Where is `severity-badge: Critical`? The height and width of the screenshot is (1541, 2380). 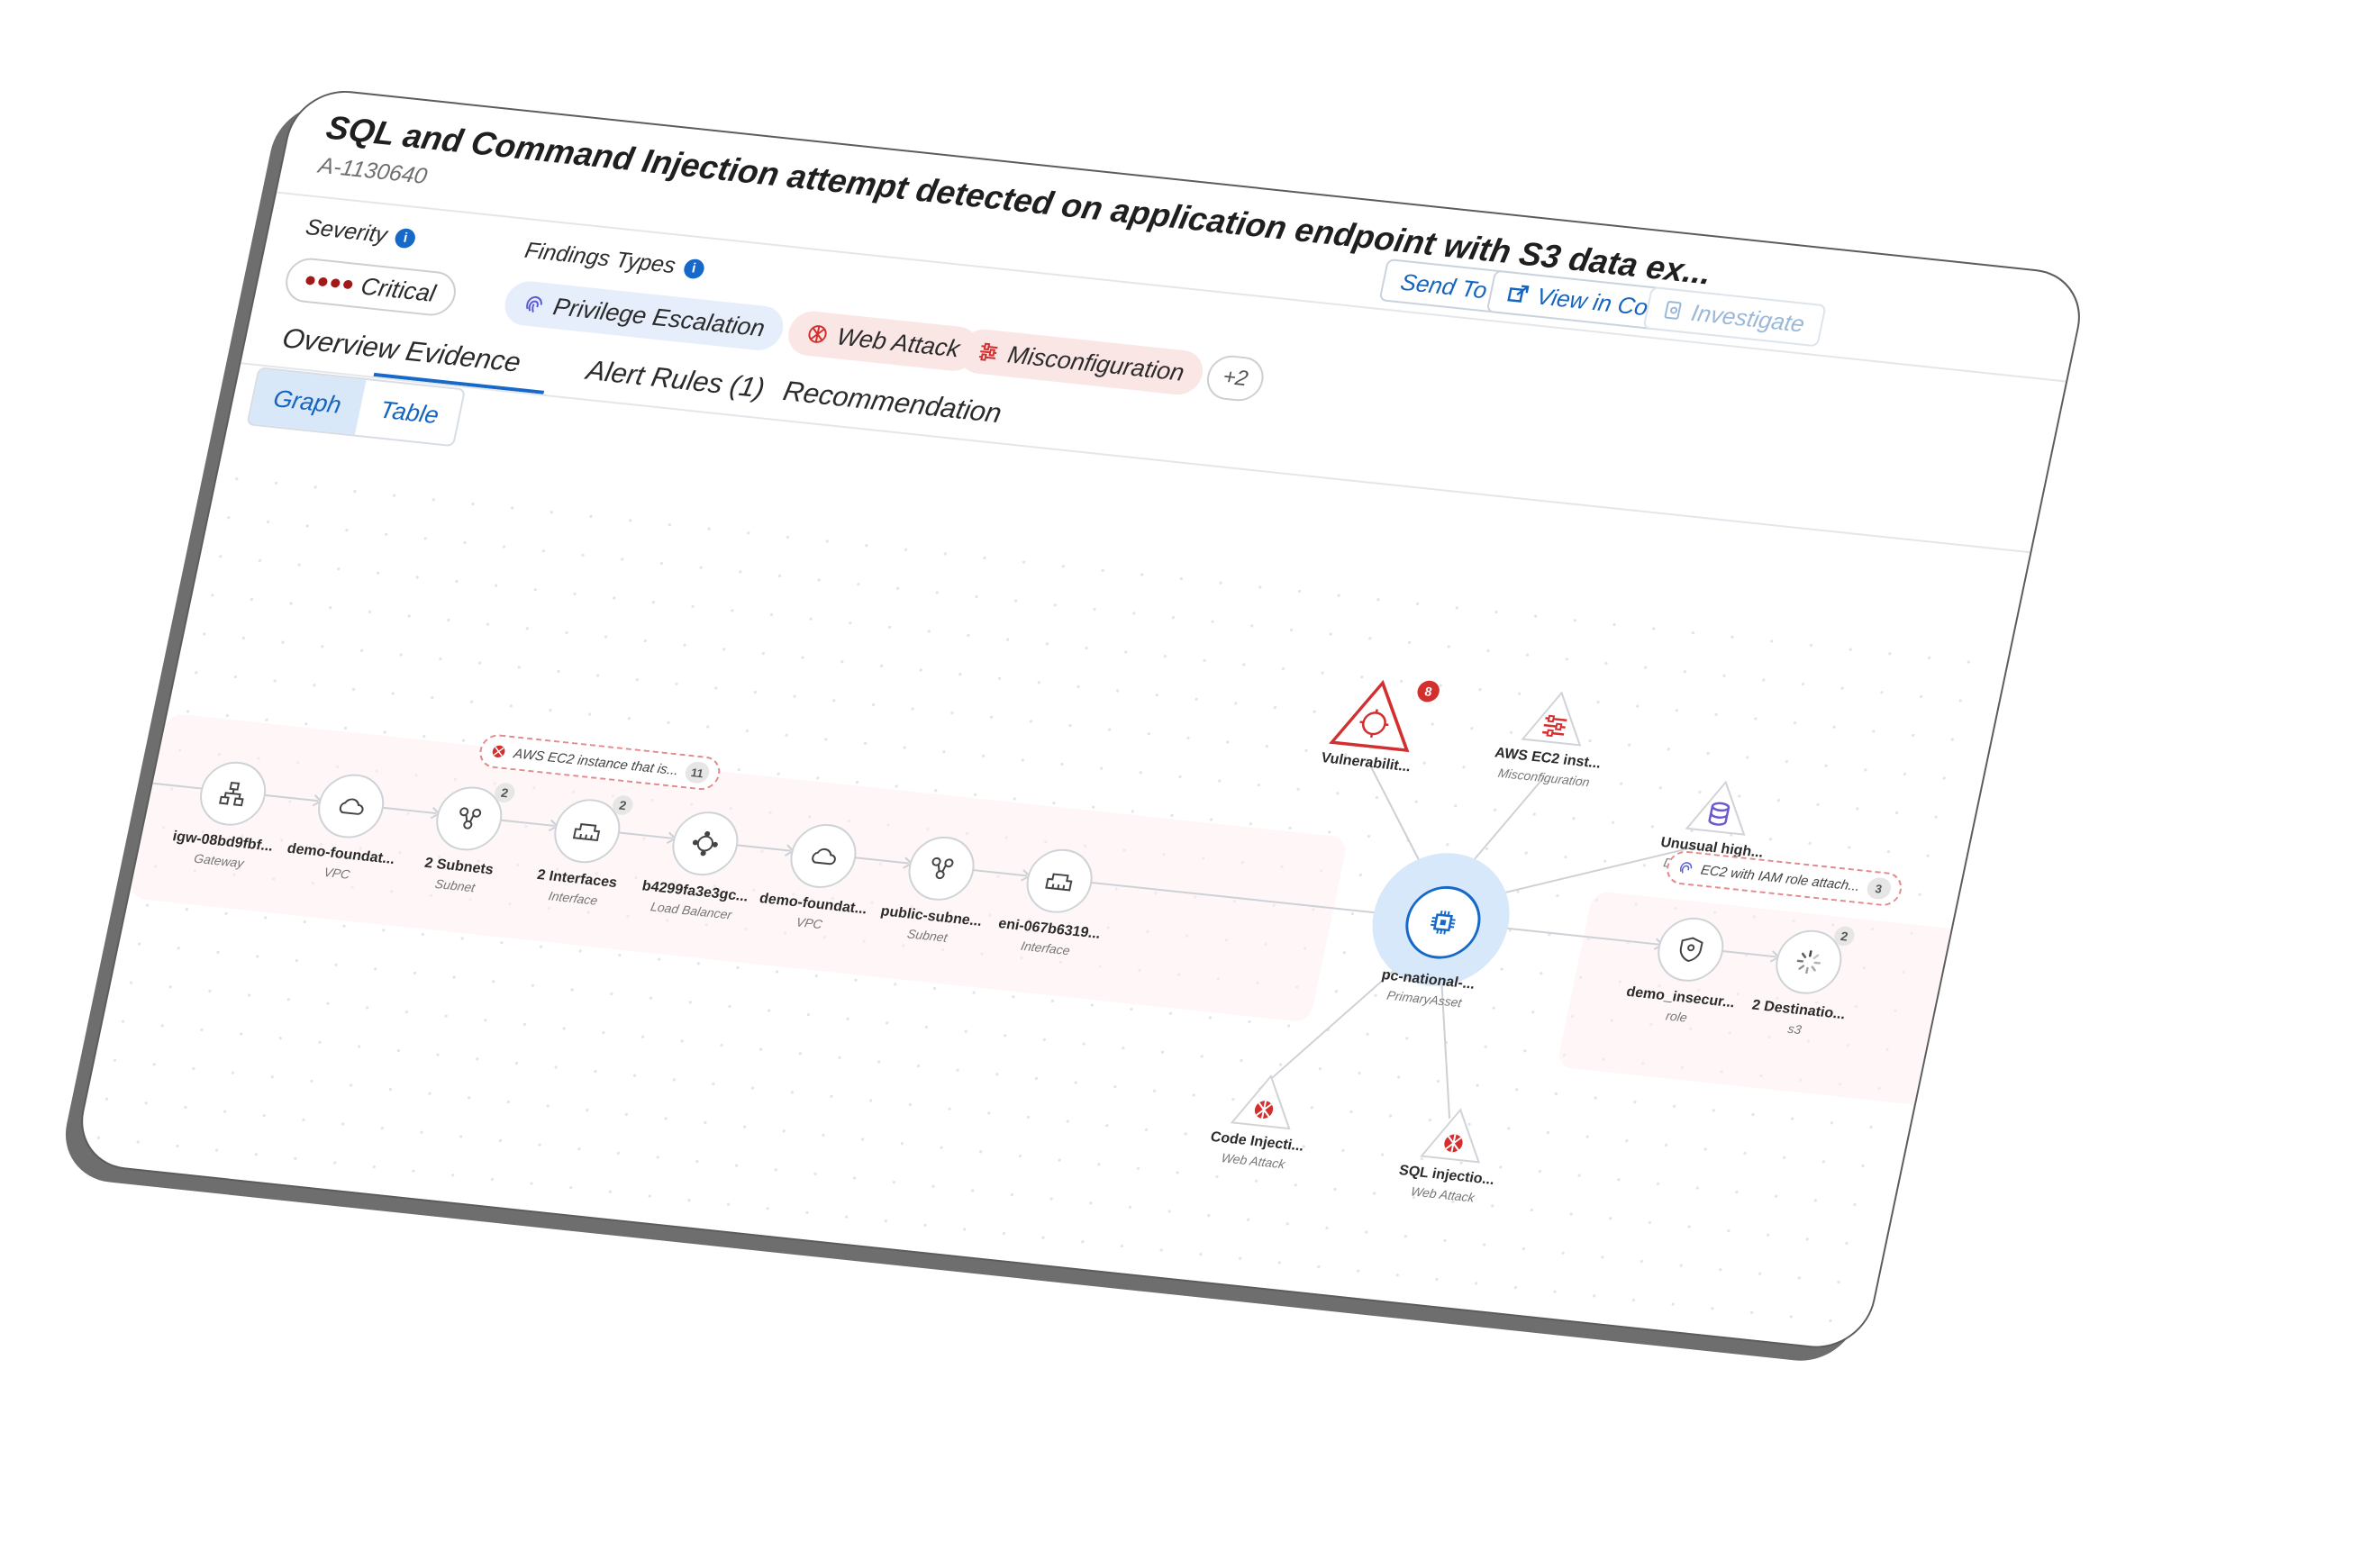 severity-badge: Critical is located at coordinates (371, 287).